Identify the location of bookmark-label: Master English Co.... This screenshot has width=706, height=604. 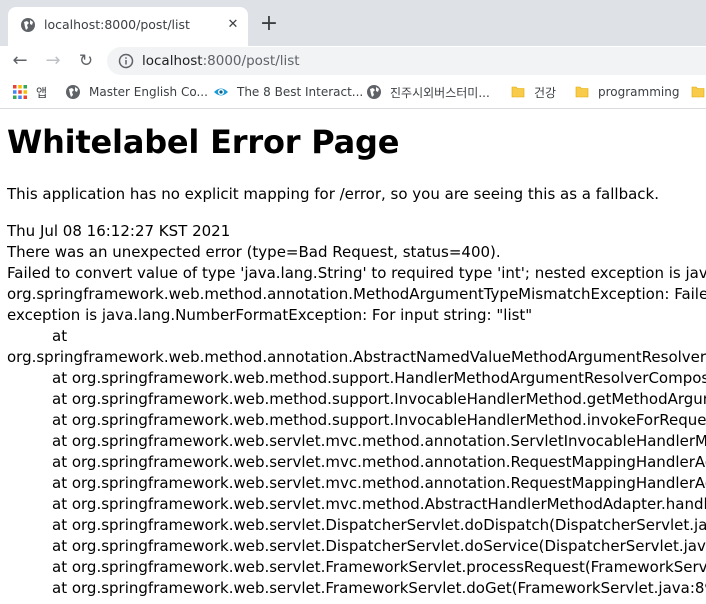
(148, 92).